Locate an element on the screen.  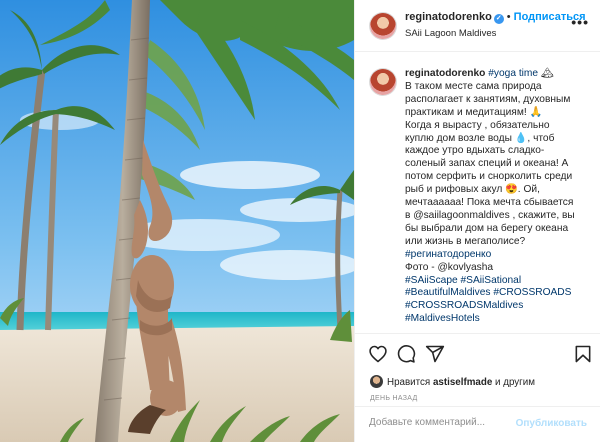
caption-text-line: куплю дом возле воды 💧, чтоб is located at coordinates (480, 138).